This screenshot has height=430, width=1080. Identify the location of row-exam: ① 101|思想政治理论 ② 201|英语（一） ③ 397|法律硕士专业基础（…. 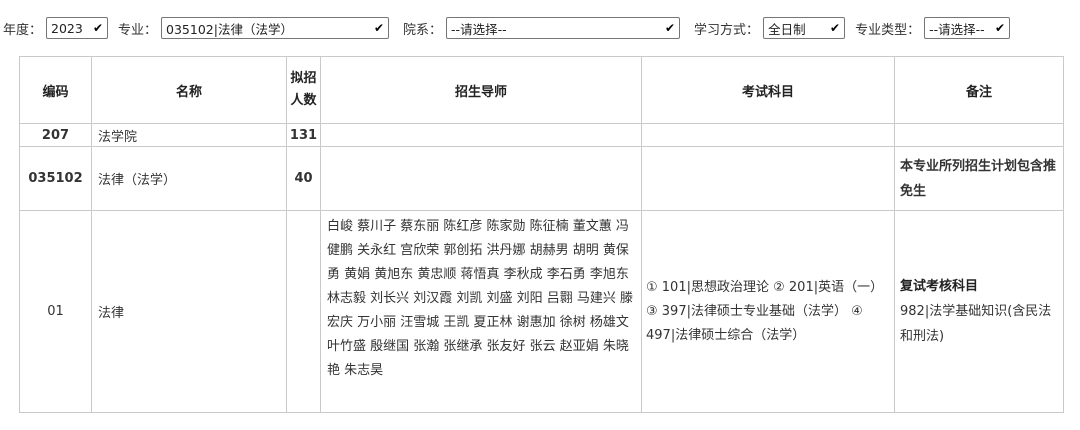
(768, 311).